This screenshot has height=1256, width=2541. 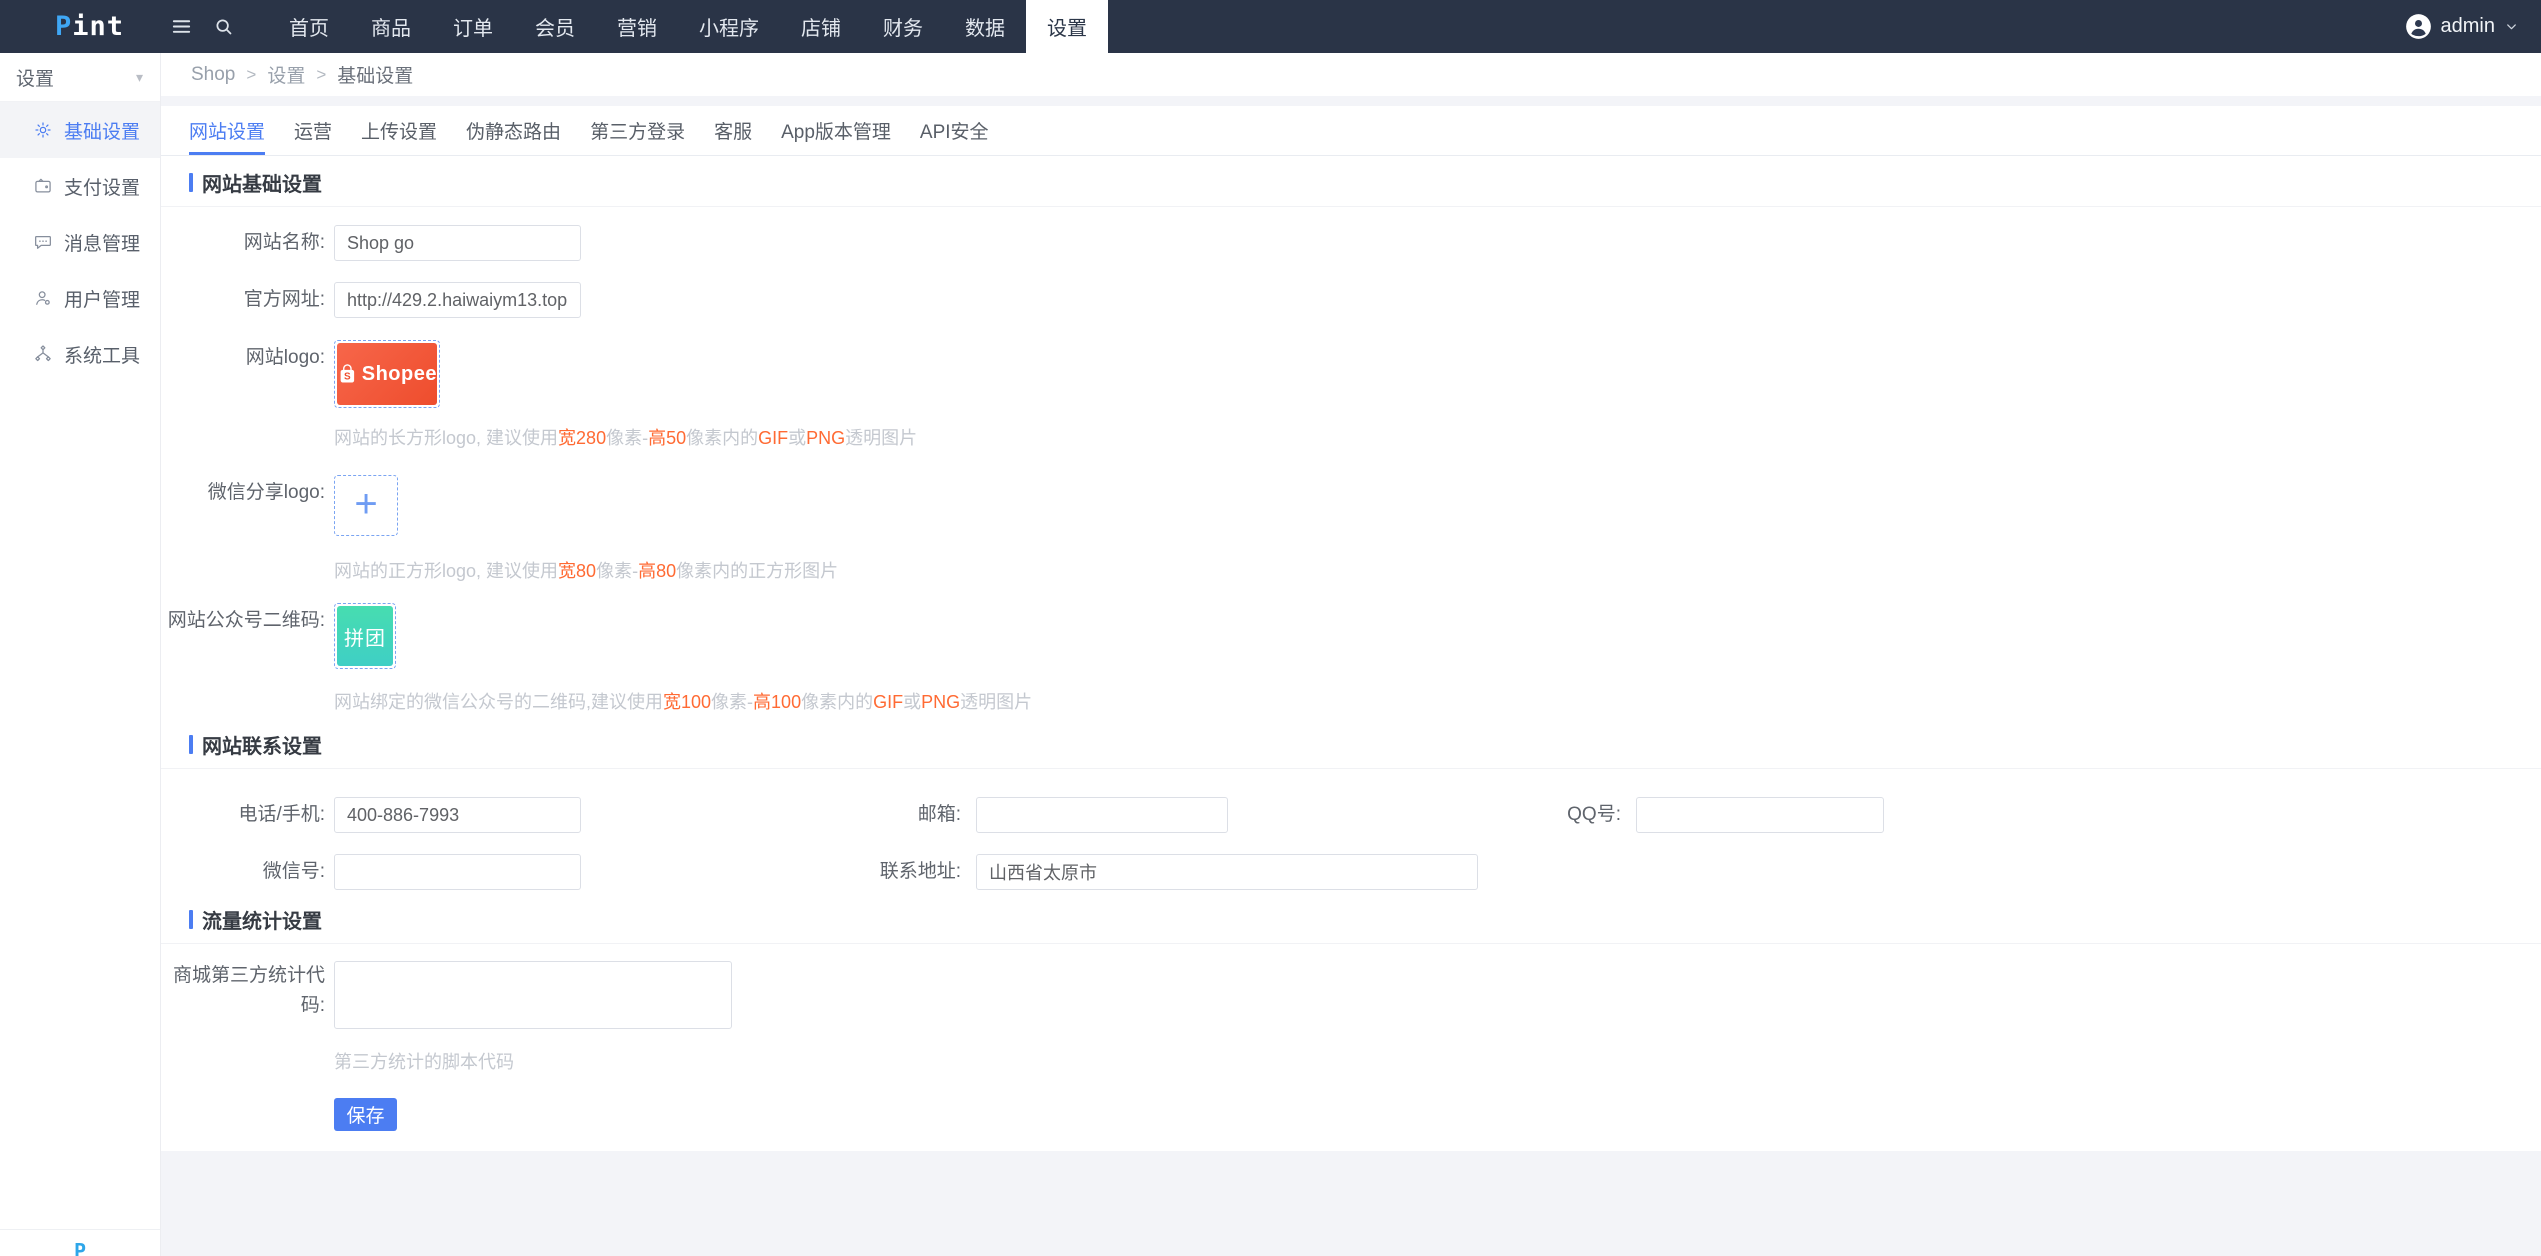 What do you see at coordinates (1351, 101) in the screenshot?
I see `background-gap` at bounding box center [1351, 101].